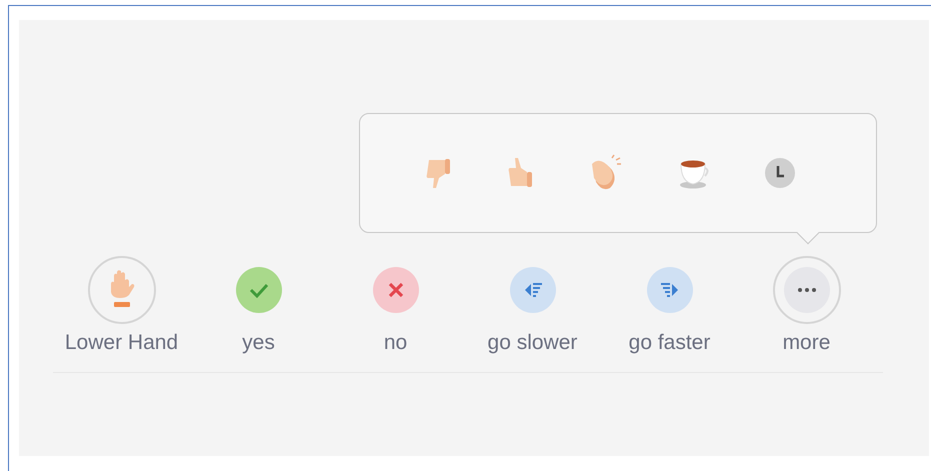 The height and width of the screenshot is (471, 931). What do you see at coordinates (259, 290) in the screenshot?
I see `check-icon` at bounding box center [259, 290].